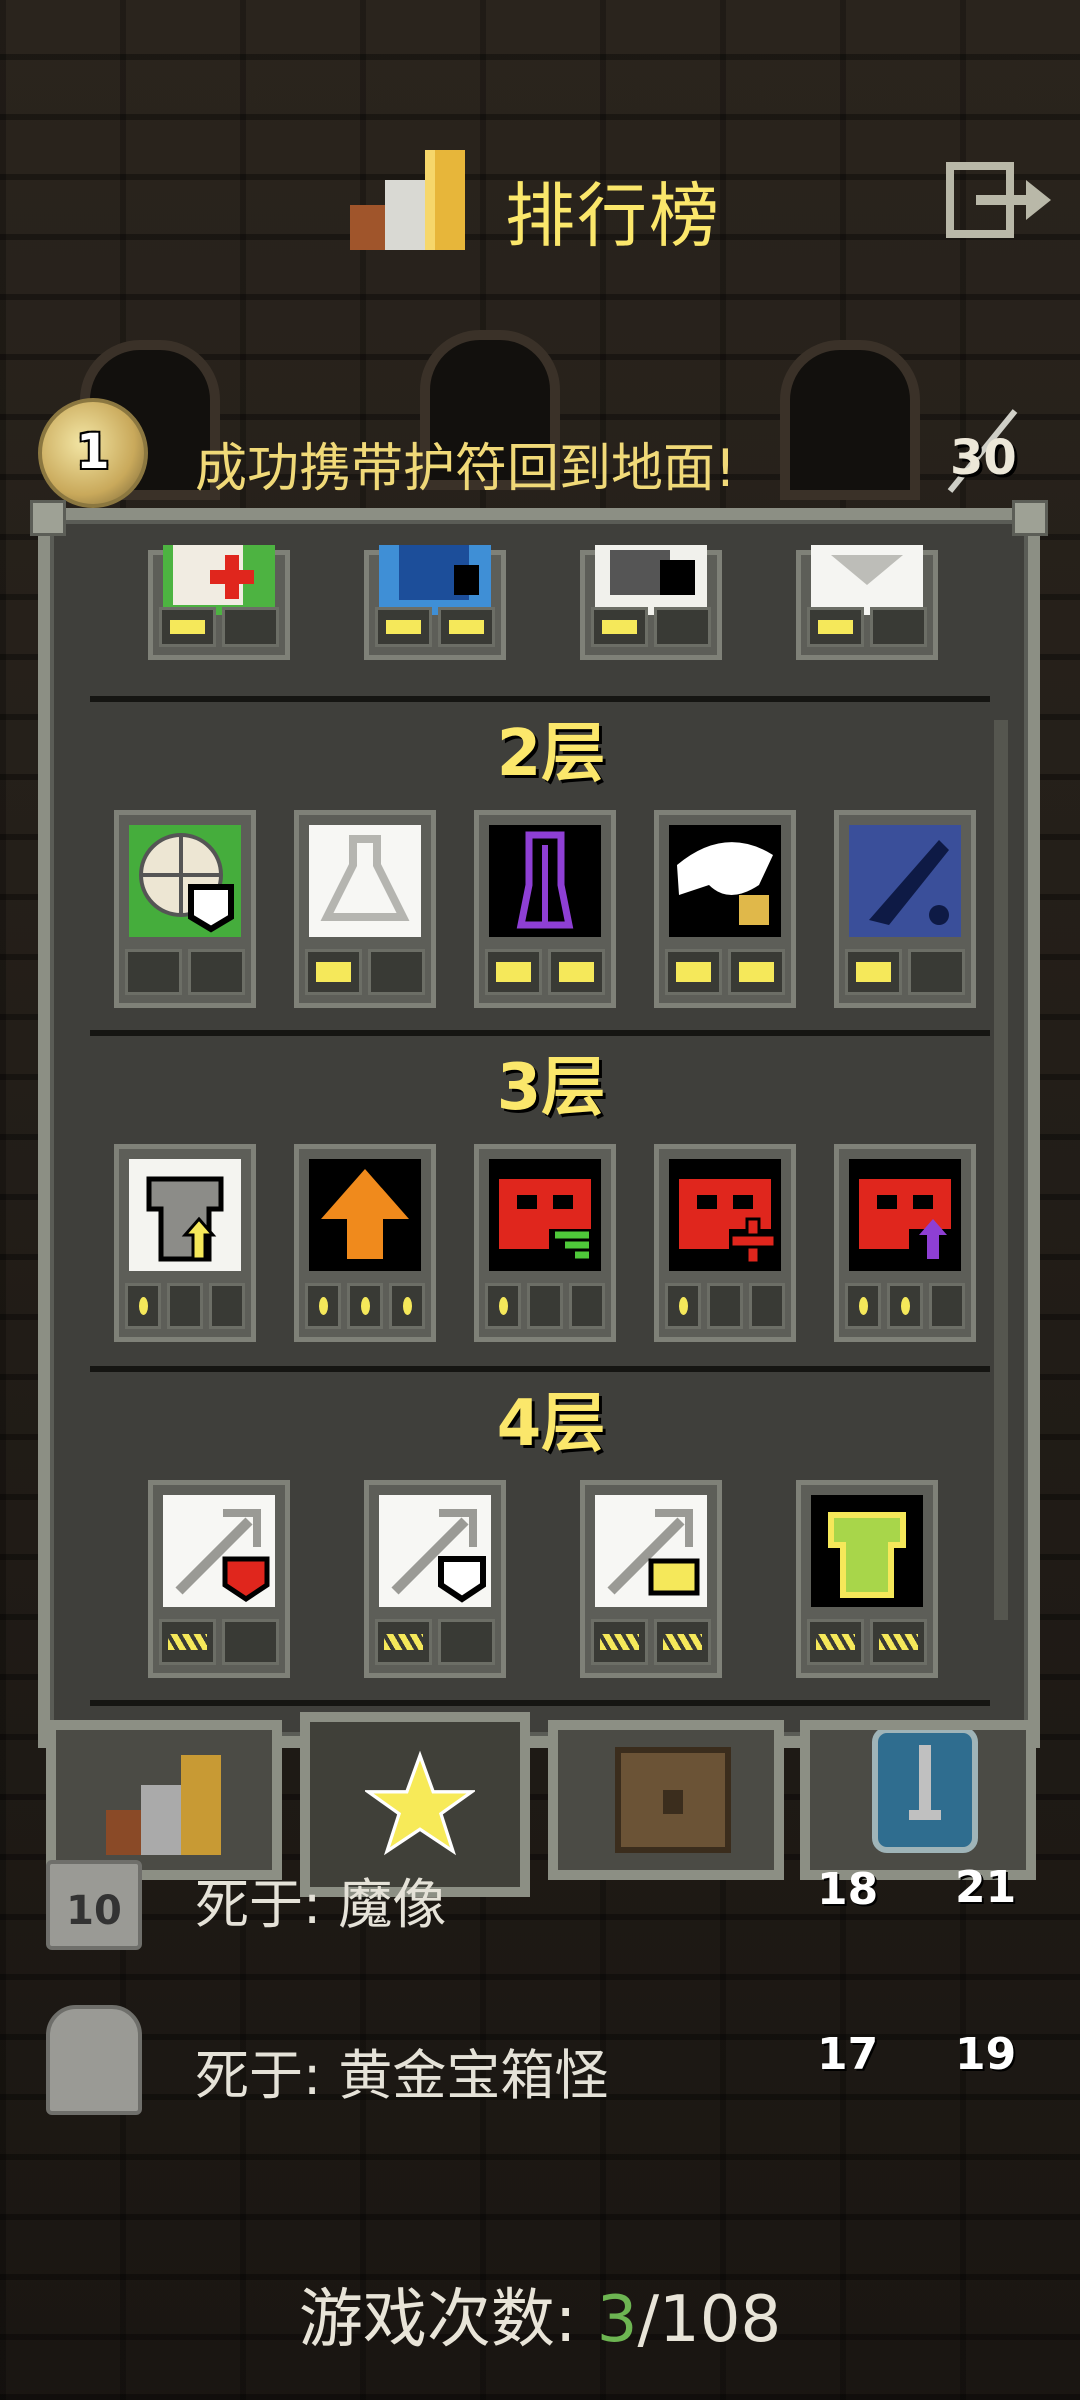  Describe the element at coordinates (925, 1791) in the screenshot. I see `sword-card-icon` at that location.